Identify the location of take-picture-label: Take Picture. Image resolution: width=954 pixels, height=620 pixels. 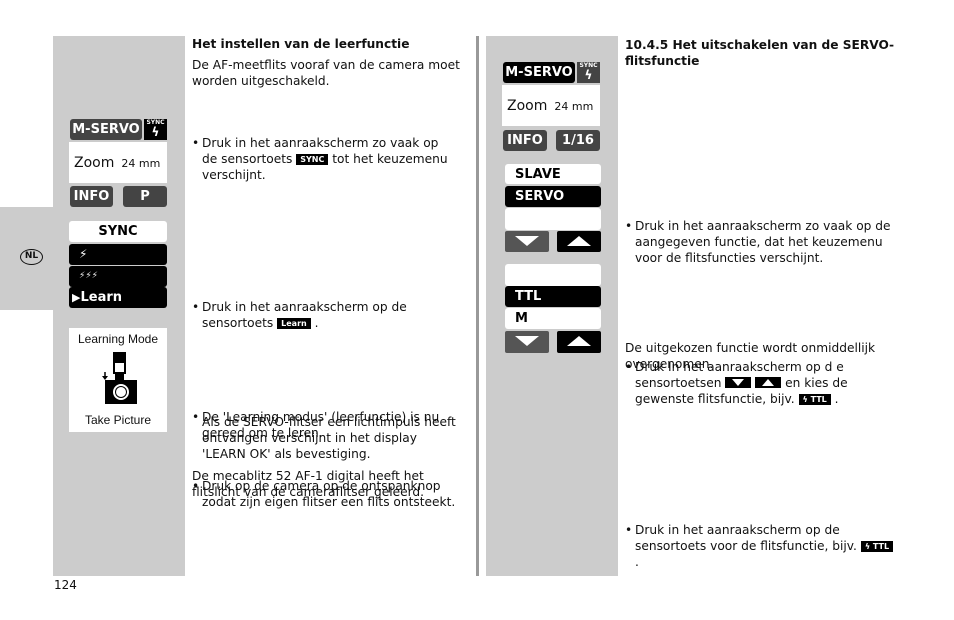
(118, 420).